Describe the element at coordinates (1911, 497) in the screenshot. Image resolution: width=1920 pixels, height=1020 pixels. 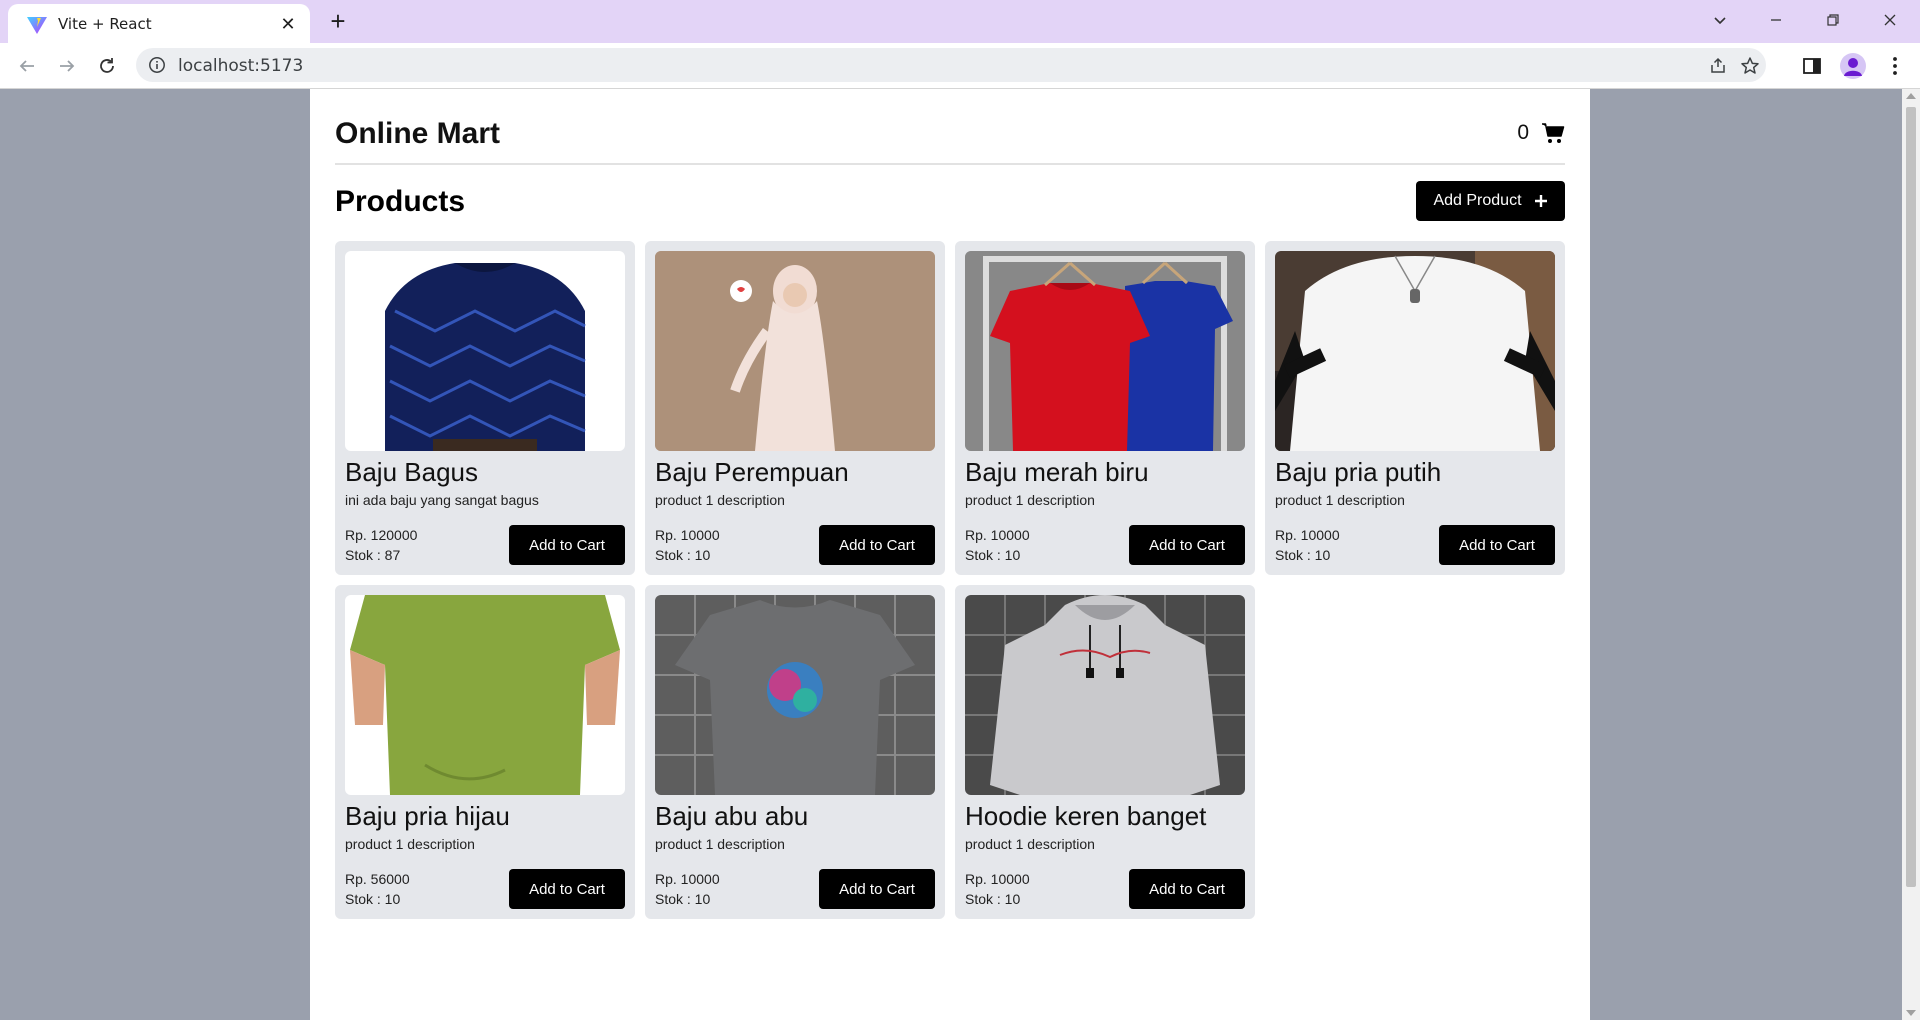
I see `scrollbar-thumb` at that location.